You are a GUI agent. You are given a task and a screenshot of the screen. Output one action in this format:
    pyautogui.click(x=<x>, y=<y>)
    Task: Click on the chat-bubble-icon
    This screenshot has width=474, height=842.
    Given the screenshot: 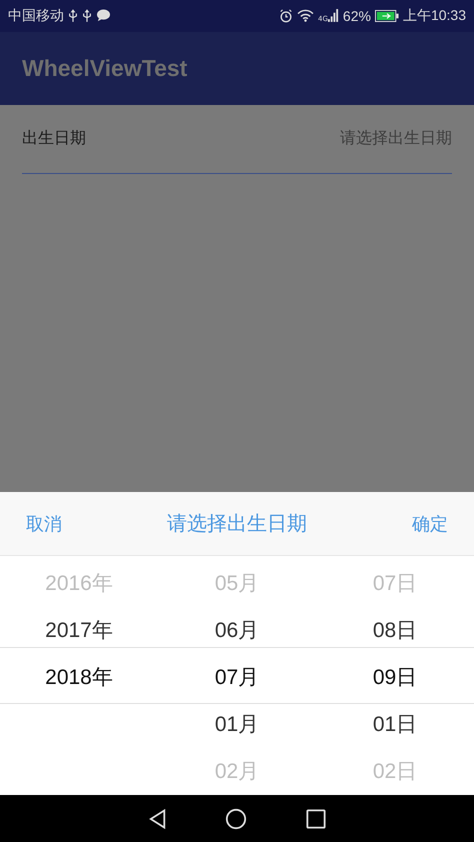 What is the action you would take?
    pyautogui.click(x=103, y=15)
    